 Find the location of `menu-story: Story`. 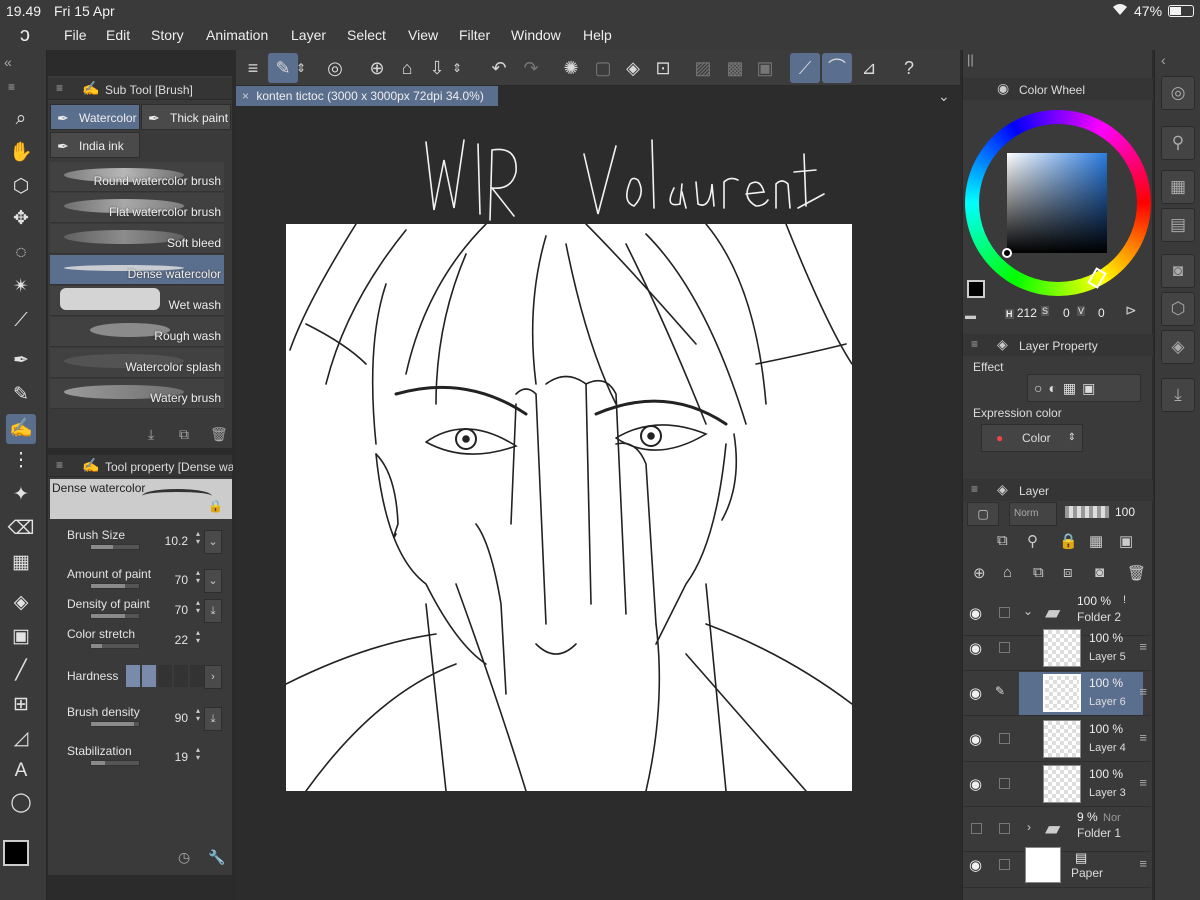

menu-story: Story is located at coordinates (167, 35).